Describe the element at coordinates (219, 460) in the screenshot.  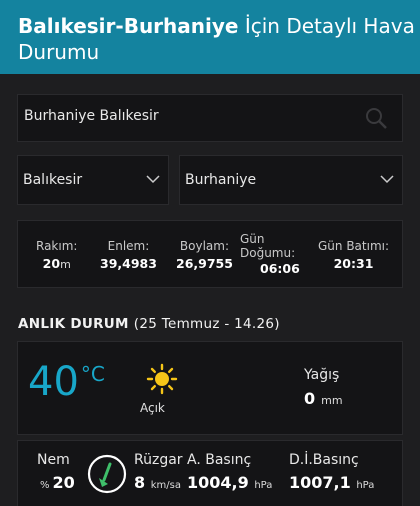
I see `pressure-label: A. Basınç` at that location.